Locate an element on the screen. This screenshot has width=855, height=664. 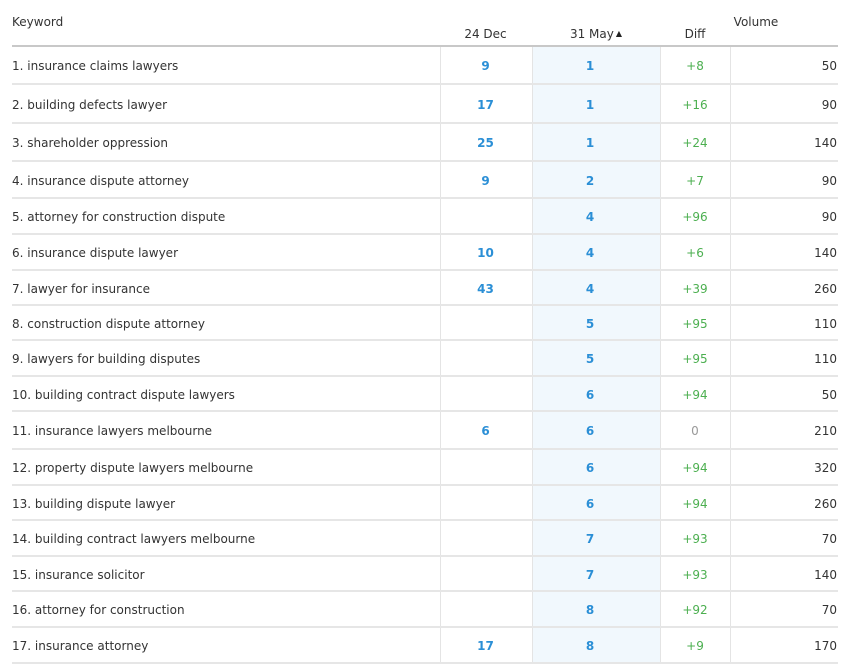
diff-cell: +96 is located at coordinates (695, 217).